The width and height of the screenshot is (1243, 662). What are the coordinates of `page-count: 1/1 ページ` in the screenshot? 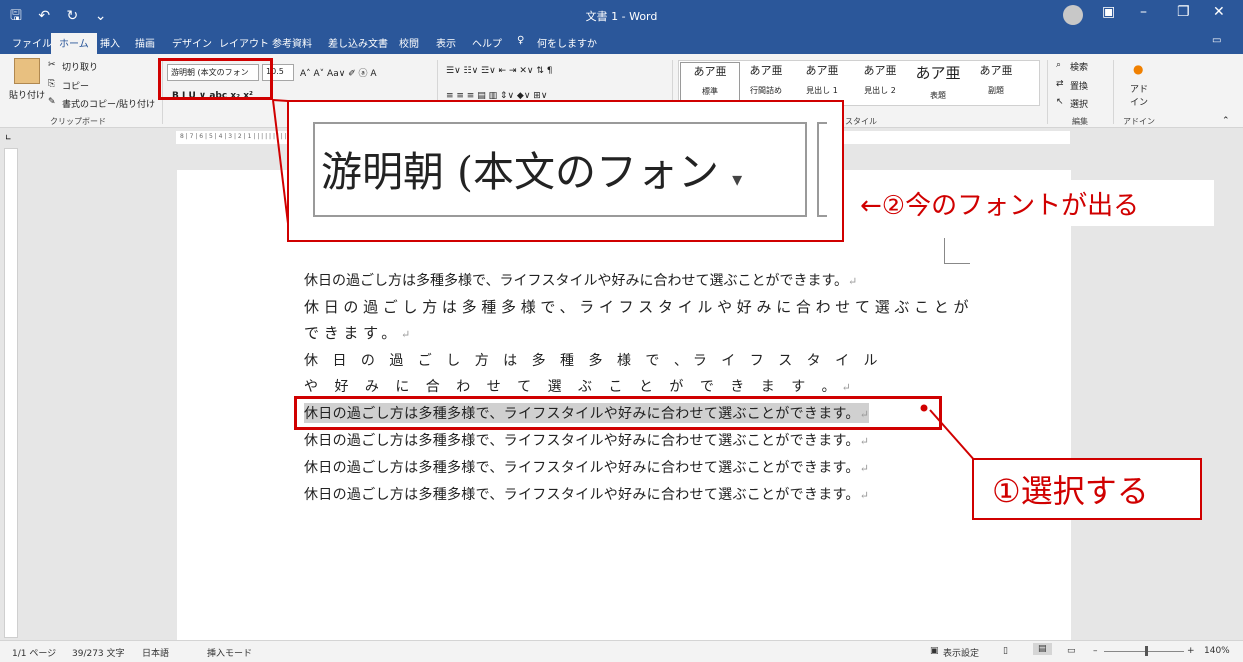 It's located at (34, 652).